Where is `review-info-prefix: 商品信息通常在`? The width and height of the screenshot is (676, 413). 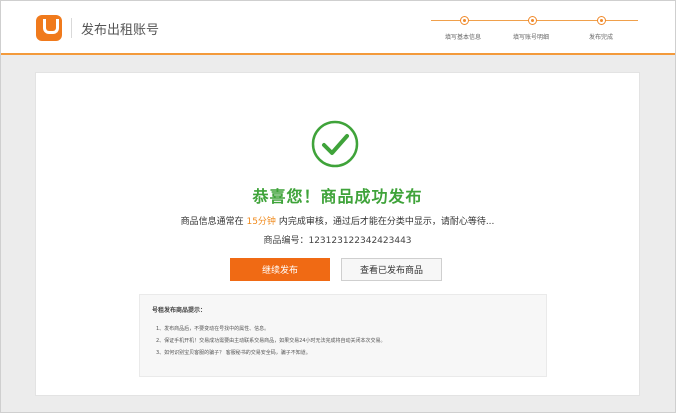
review-info-prefix: 商品信息通常在 is located at coordinates (212, 222).